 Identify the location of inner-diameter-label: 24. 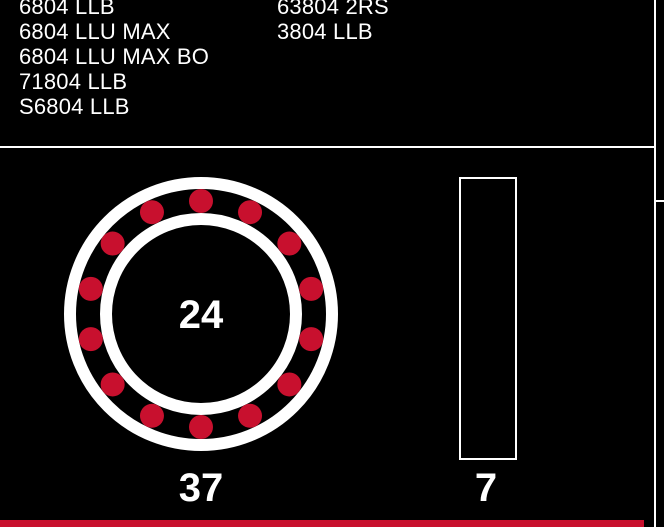
(201, 315).